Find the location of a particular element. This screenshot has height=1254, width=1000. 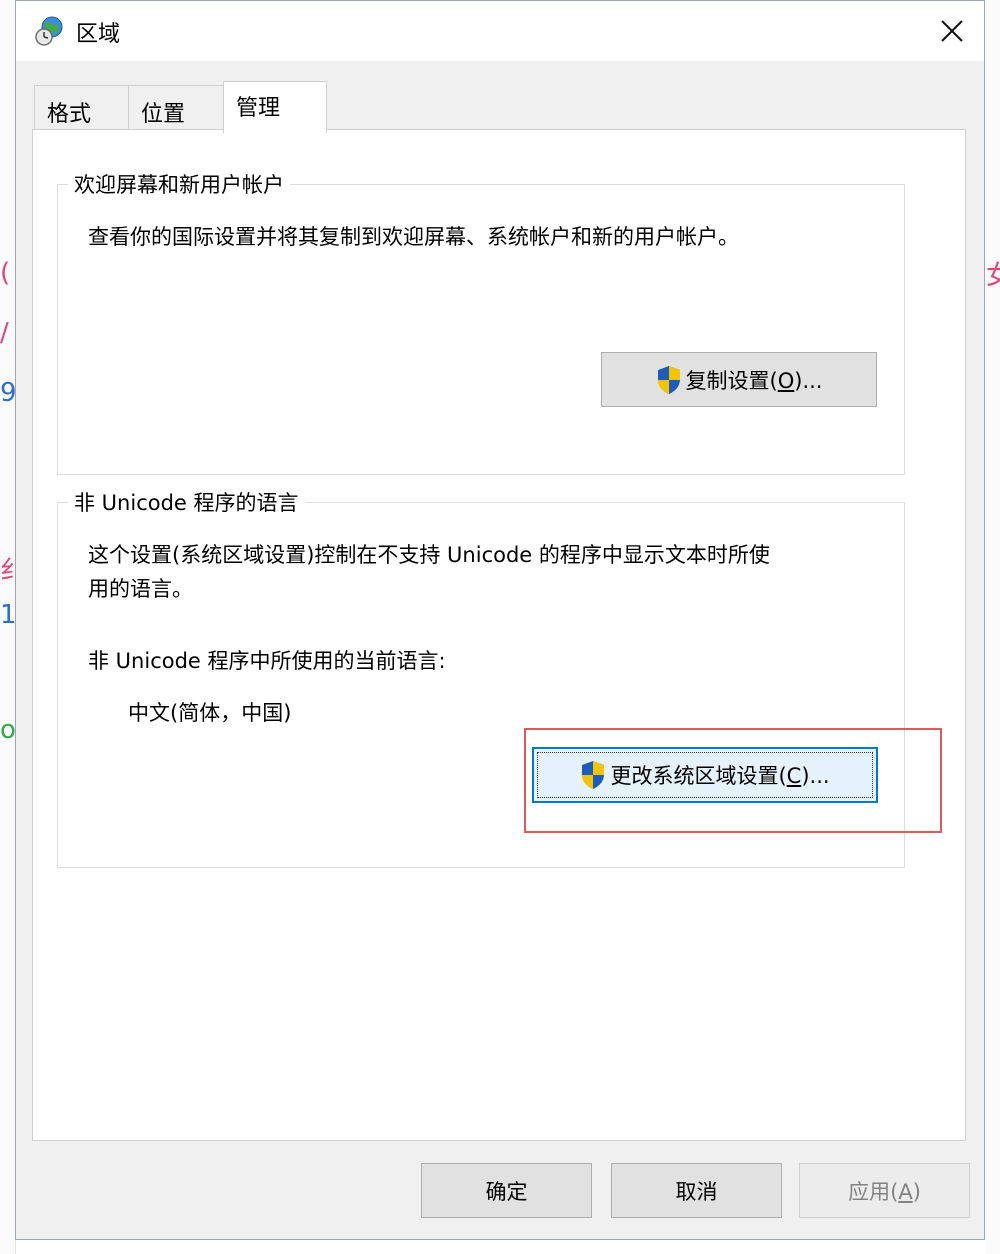

tab-administrative: 管理 is located at coordinates (275, 107).